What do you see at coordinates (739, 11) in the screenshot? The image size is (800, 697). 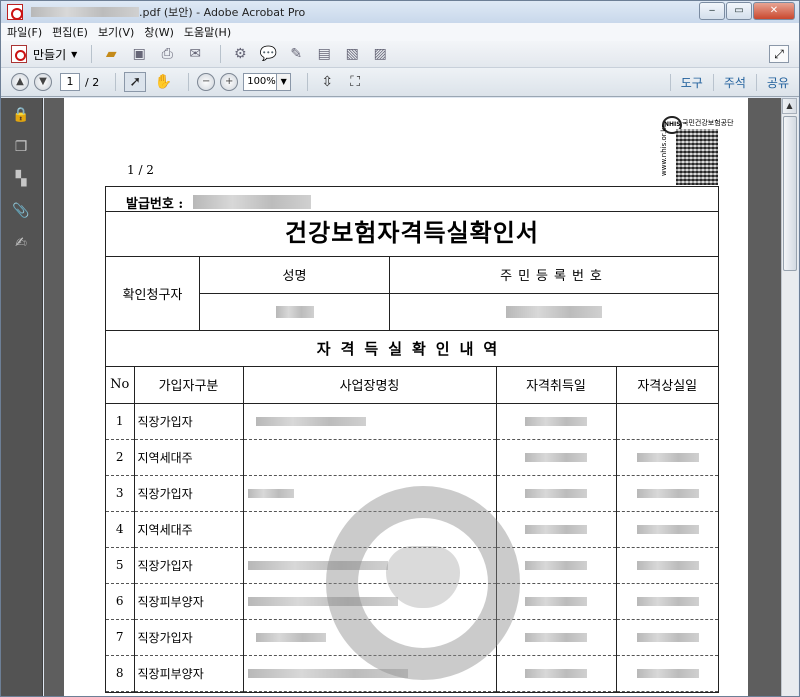 I see `maximize-button: ▭` at bounding box center [739, 11].